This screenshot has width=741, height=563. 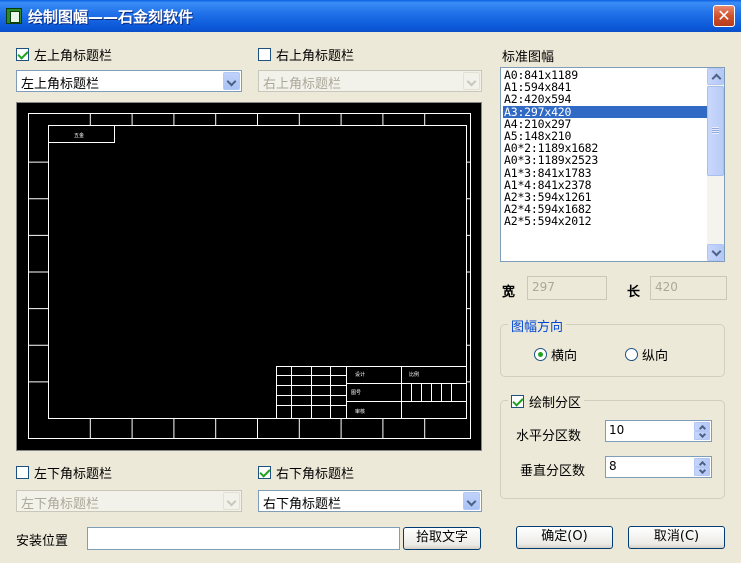 I want to click on block-label-designer: 设计, so click(x=360, y=374).